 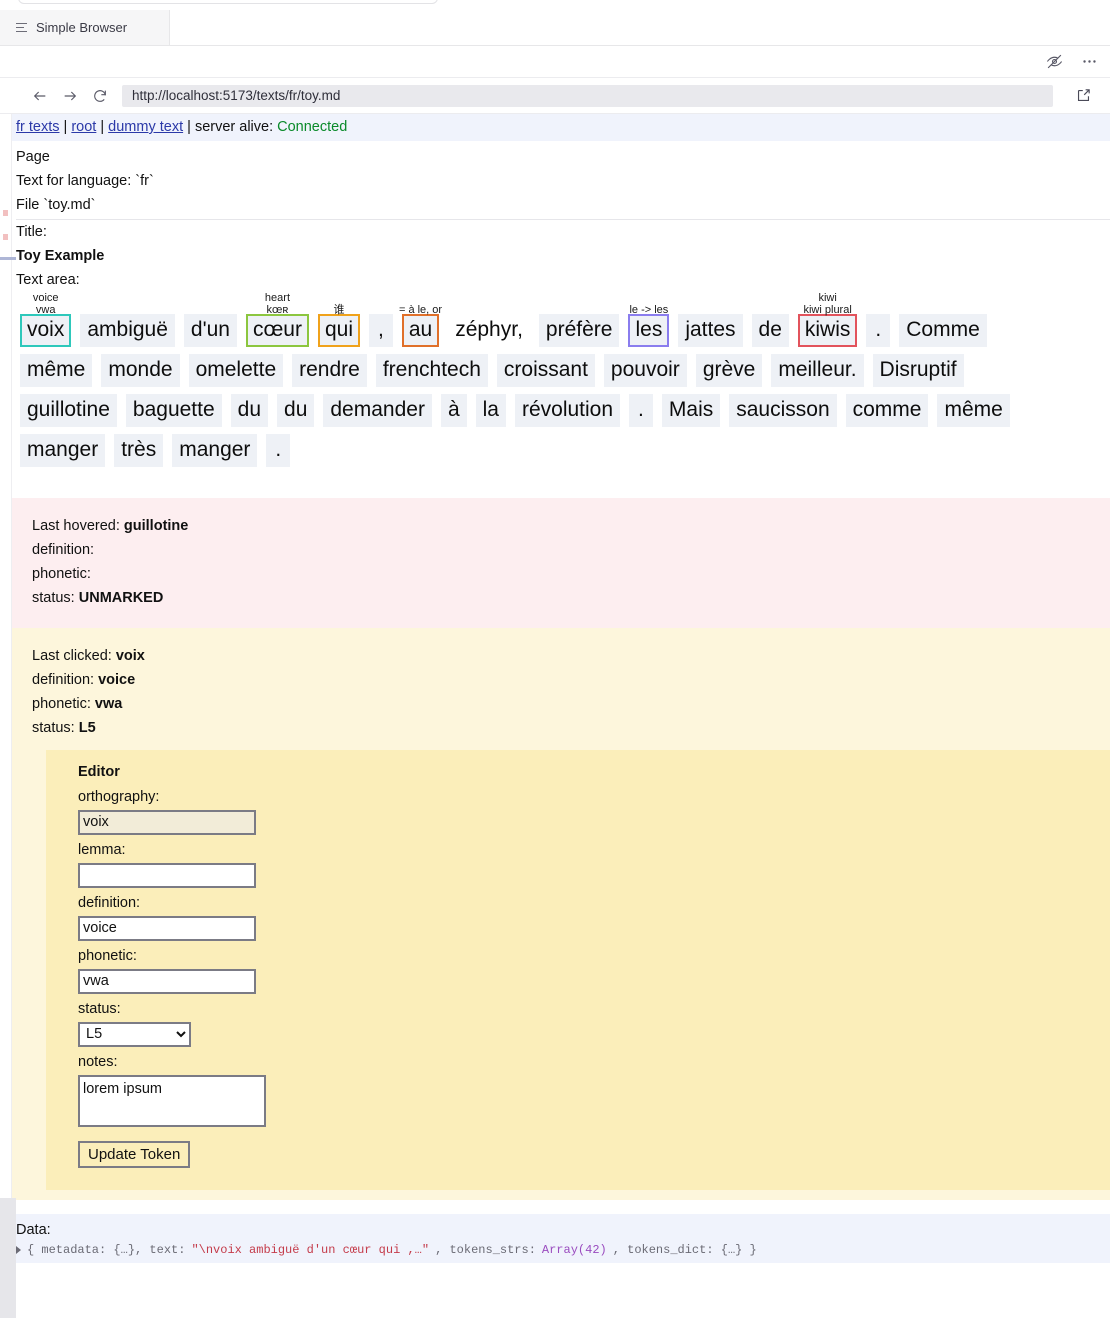 I want to click on token-monde: monde, so click(x=140, y=370).